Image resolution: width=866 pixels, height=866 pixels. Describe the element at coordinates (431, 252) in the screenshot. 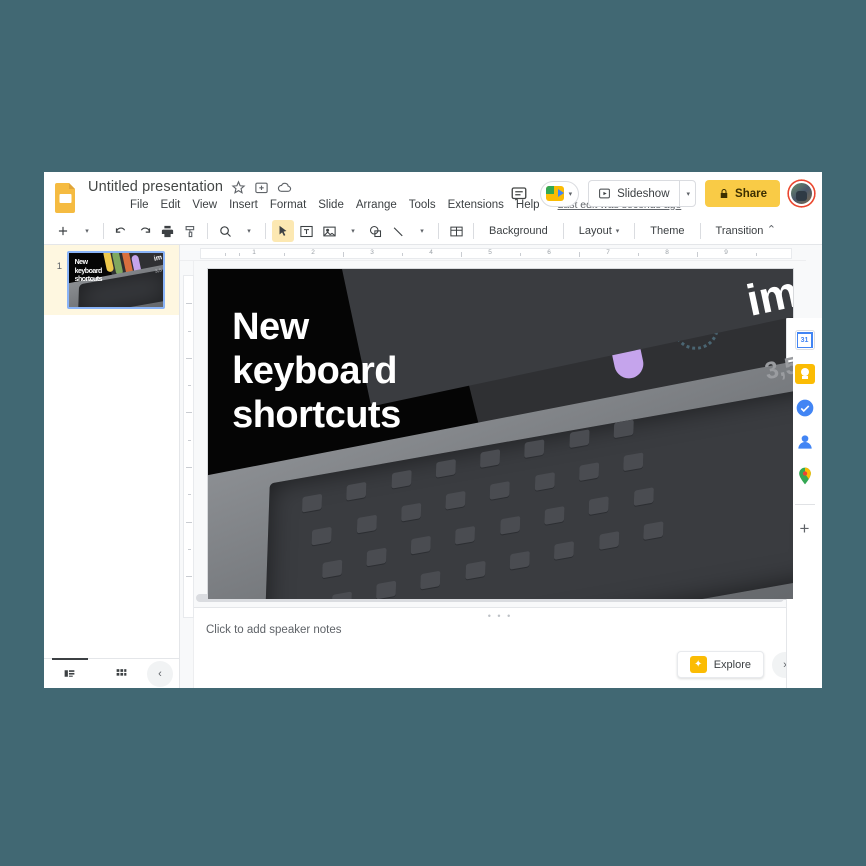

I see `ruler-tick: 4` at that location.